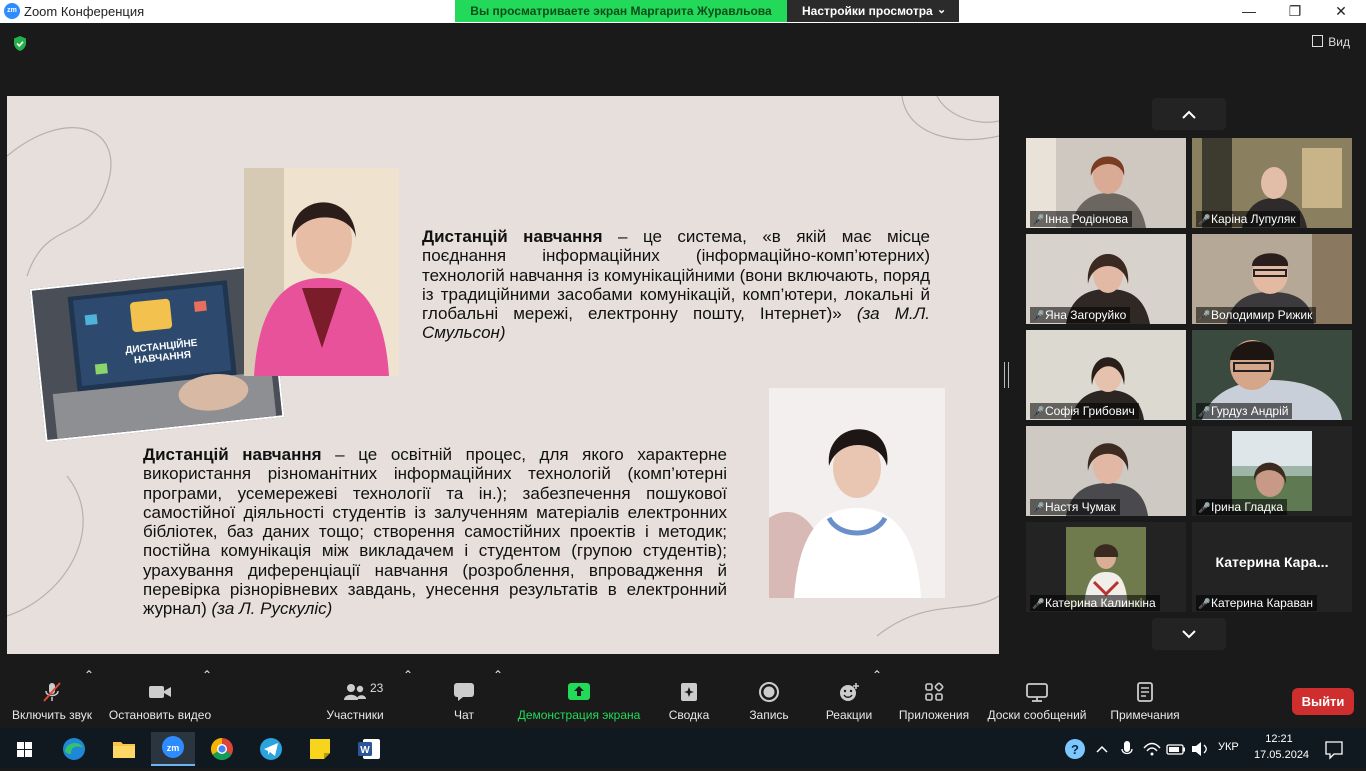 Image resolution: width=1366 pixels, height=771 pixels. I want to click on participant-tile: 🎤Софія Грибович, so click(1106, 375).